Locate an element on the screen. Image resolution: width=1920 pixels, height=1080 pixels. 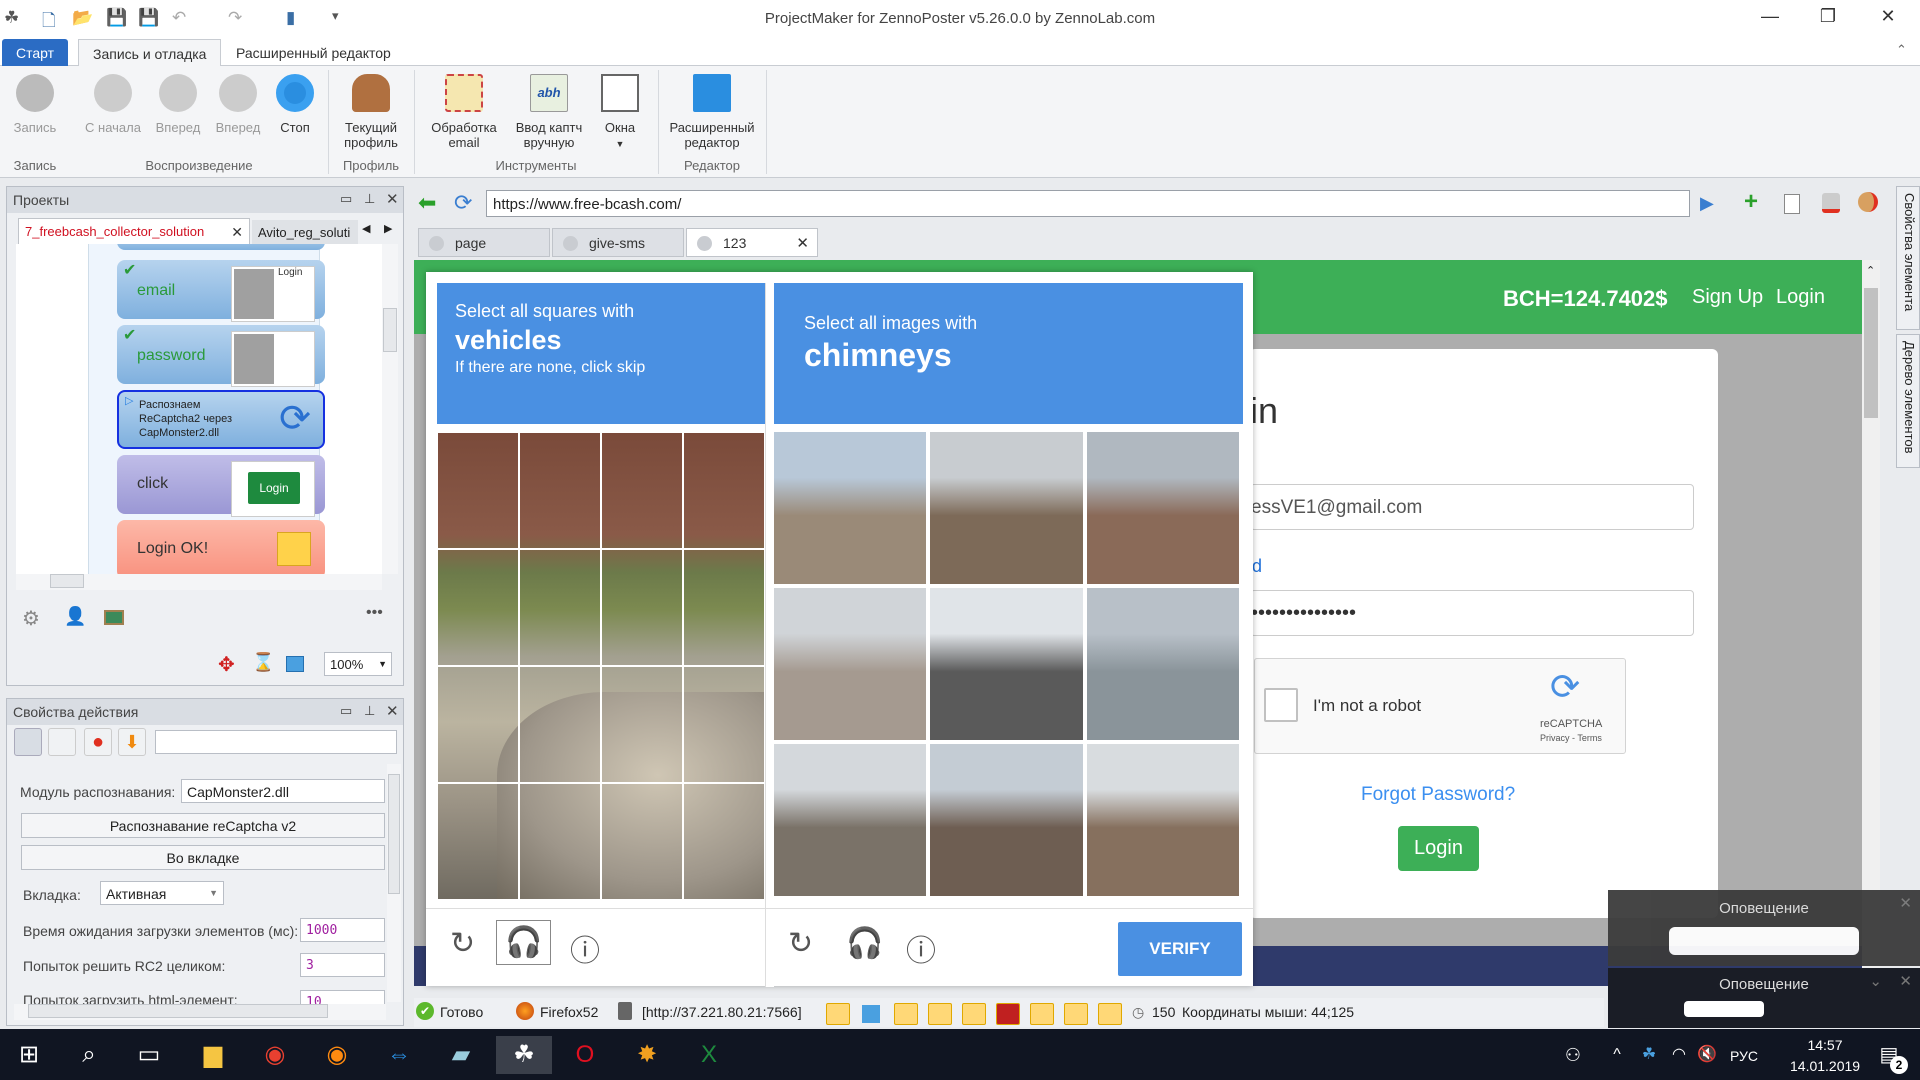
people-icon: ⚇ is located at coordinates (1573, 1055).